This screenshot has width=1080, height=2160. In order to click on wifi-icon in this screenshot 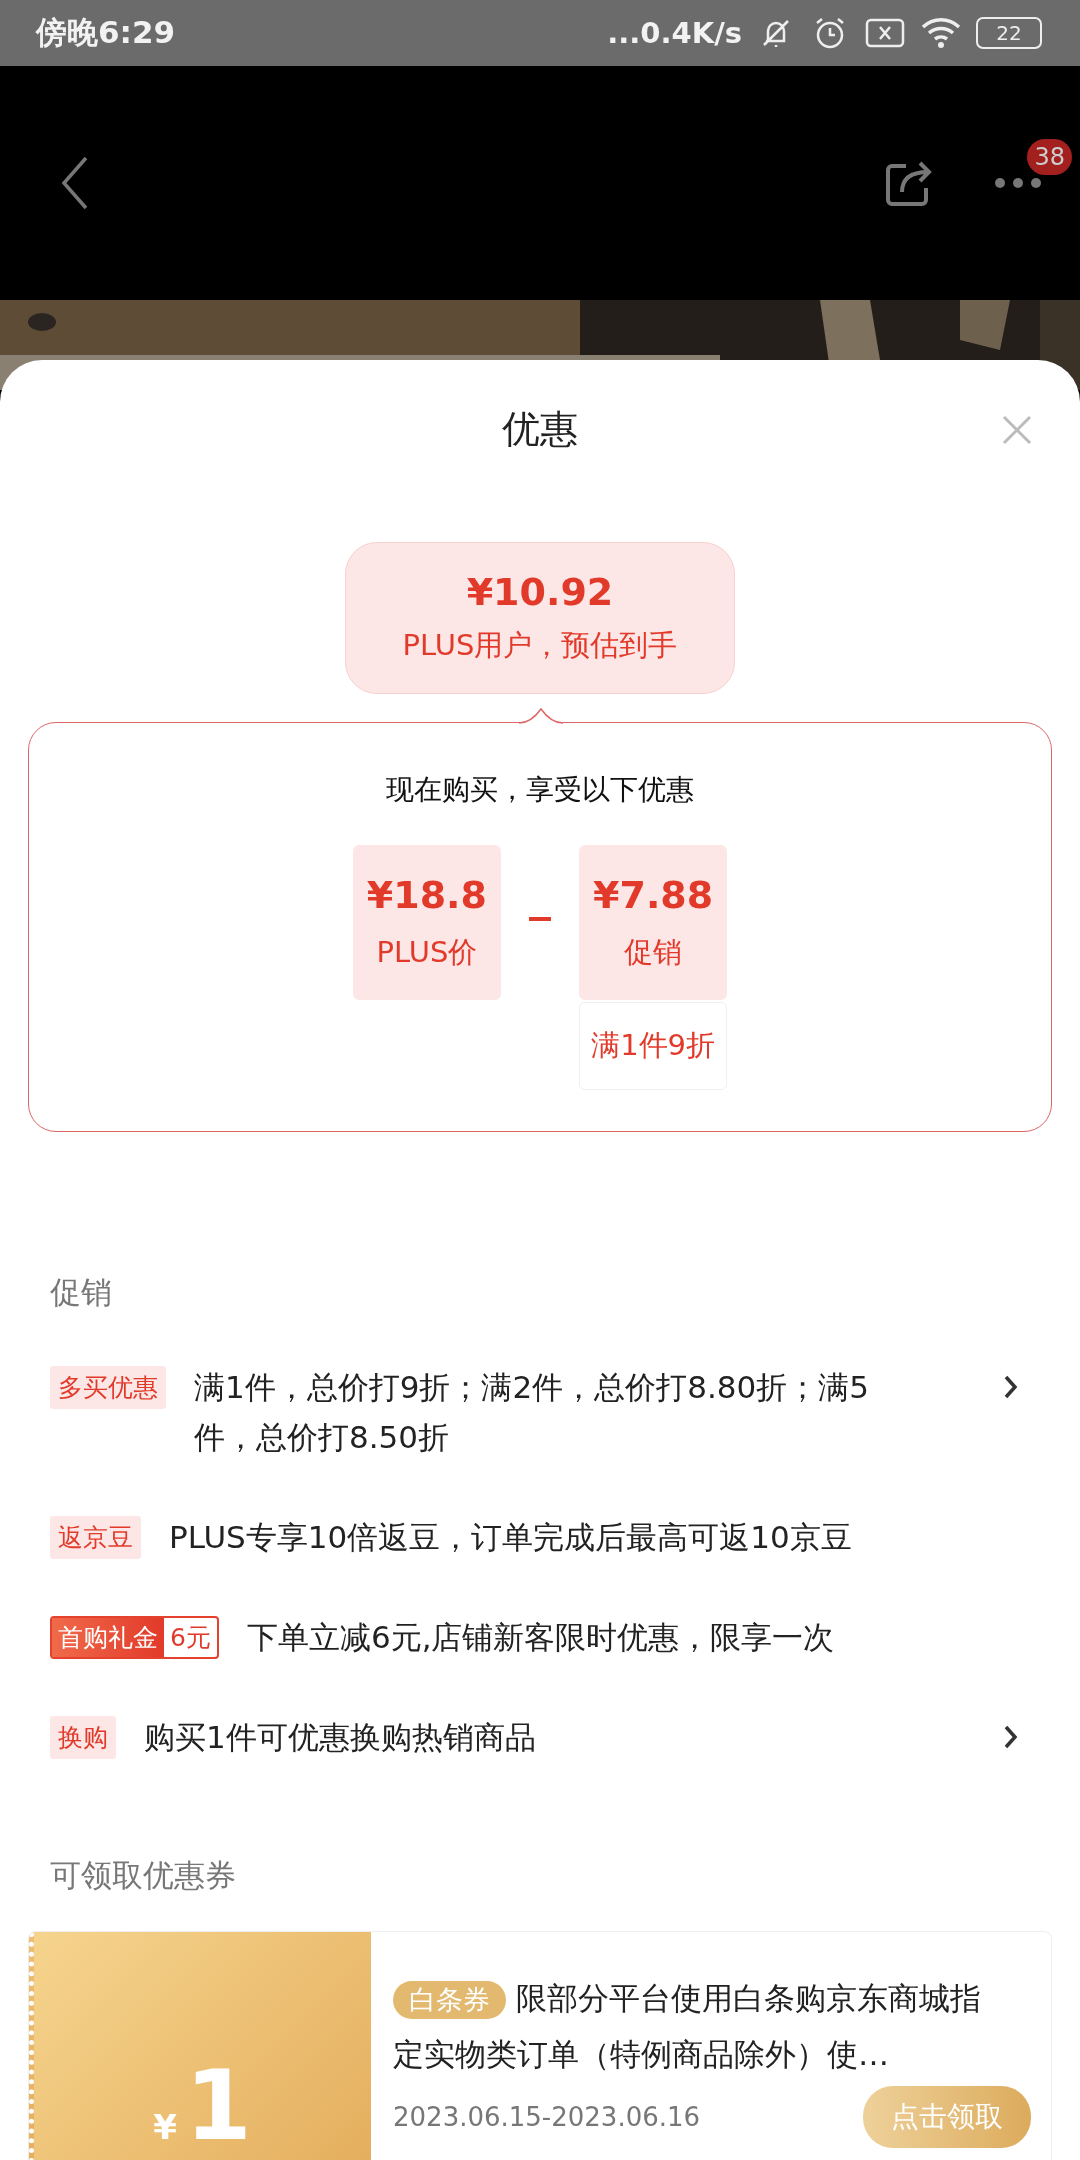, I will do `click(941, 33)`.